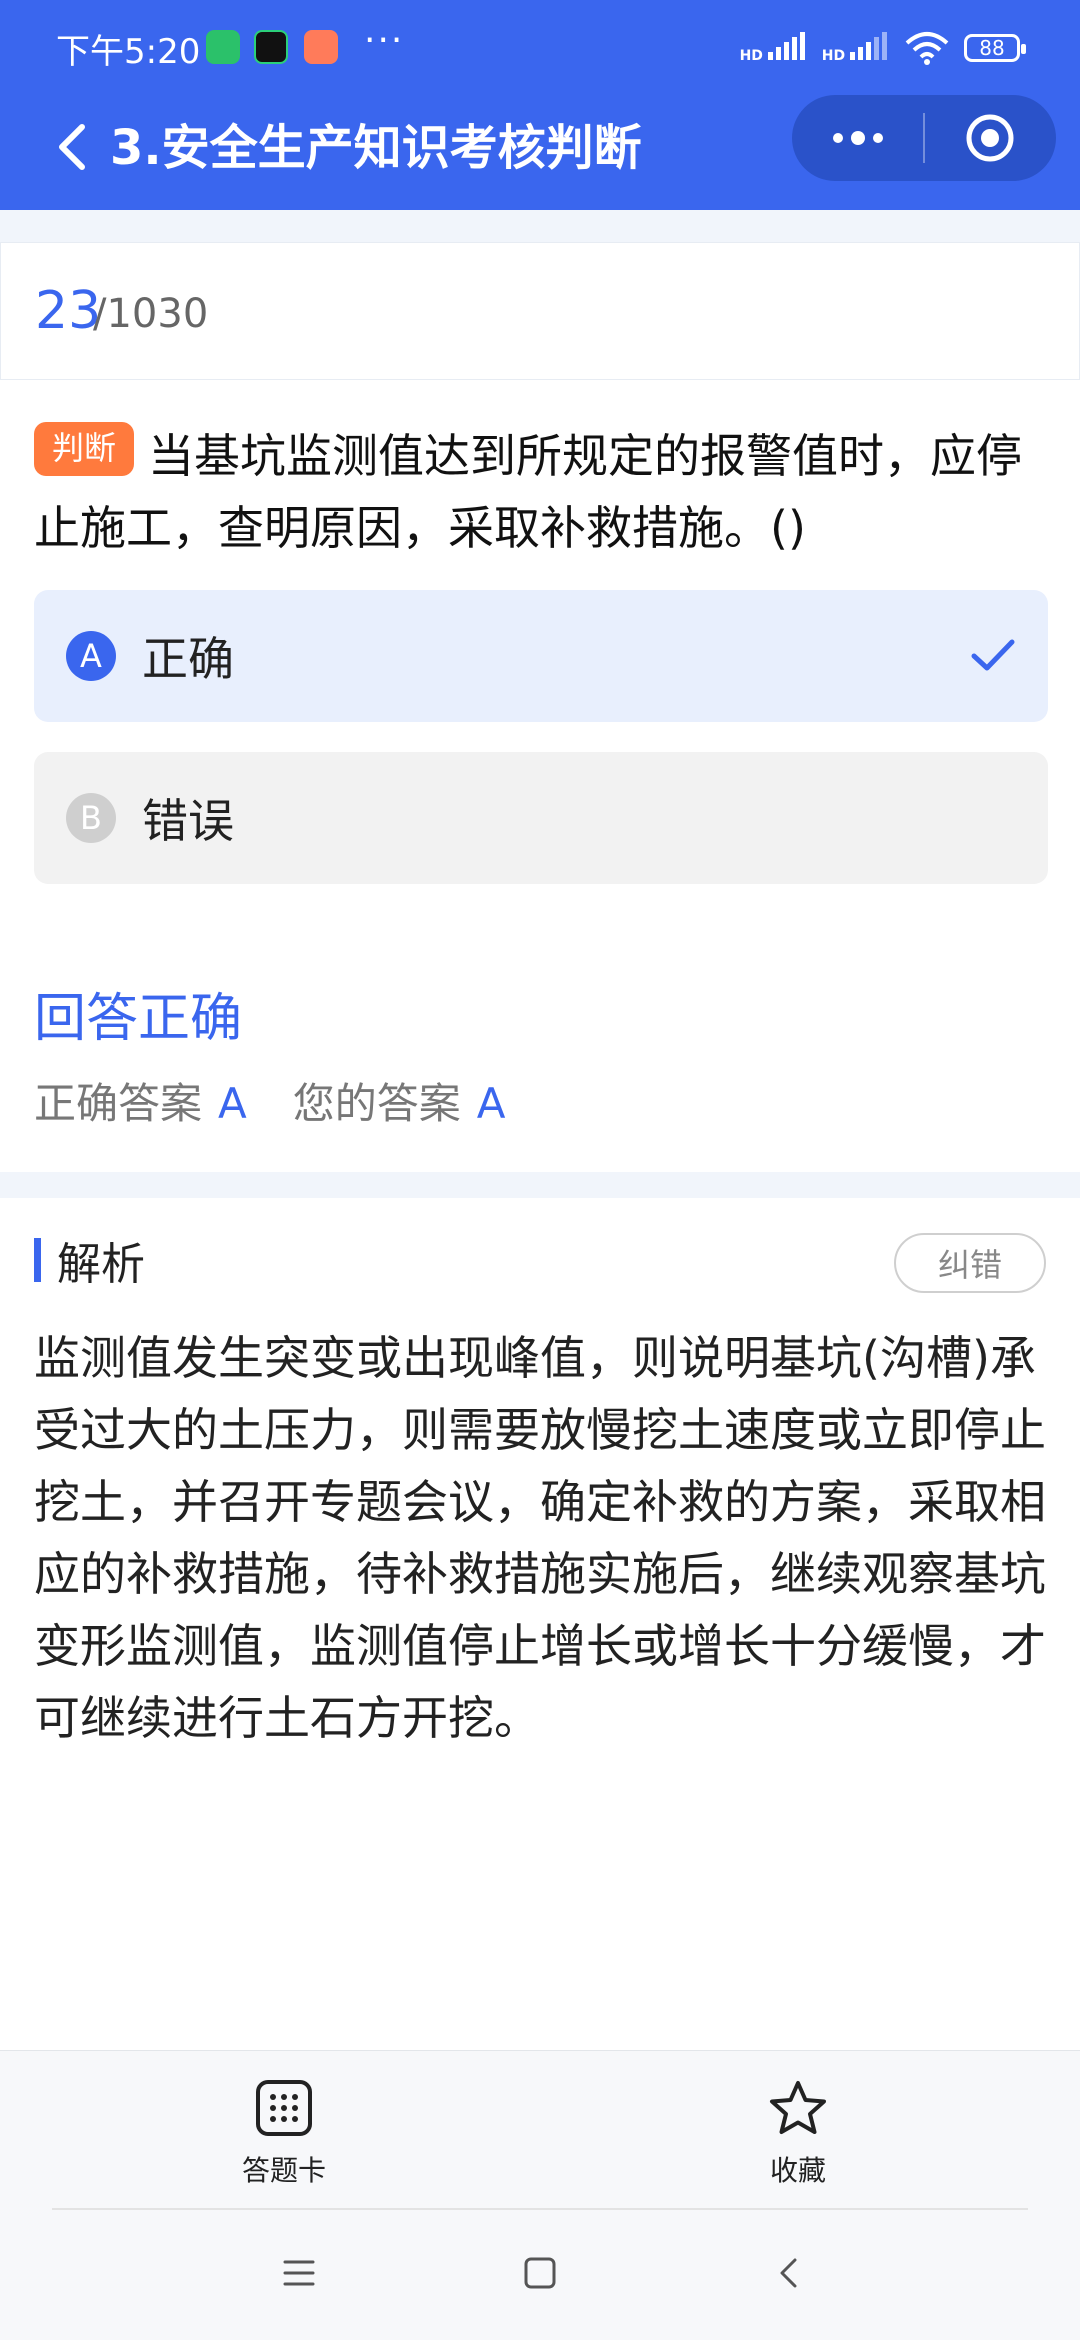 The width and height of the screenshot is (1080, 2340). I want to click on signal-icon: HD, so click(774, 48).